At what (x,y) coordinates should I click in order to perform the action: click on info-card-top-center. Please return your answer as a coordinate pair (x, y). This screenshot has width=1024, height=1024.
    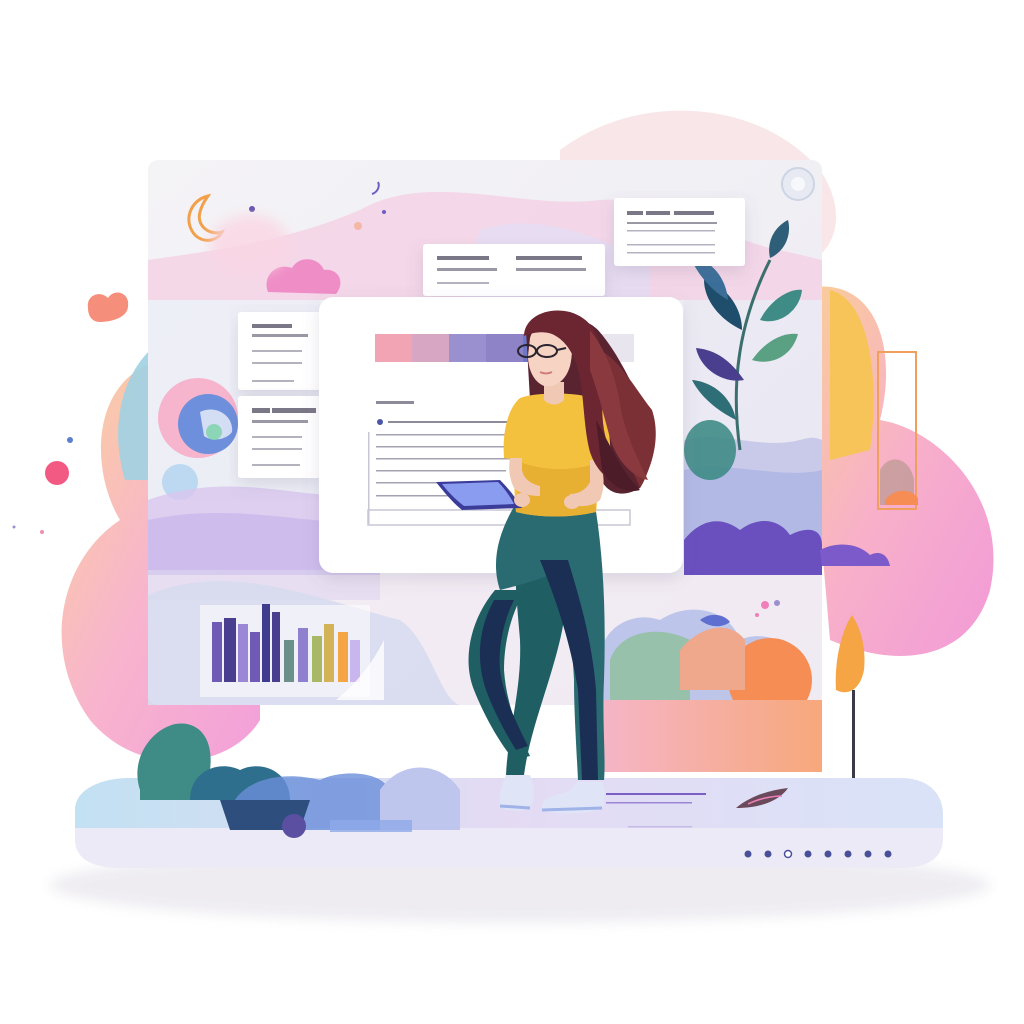
    Looking at the image, I should click on (514, 270).